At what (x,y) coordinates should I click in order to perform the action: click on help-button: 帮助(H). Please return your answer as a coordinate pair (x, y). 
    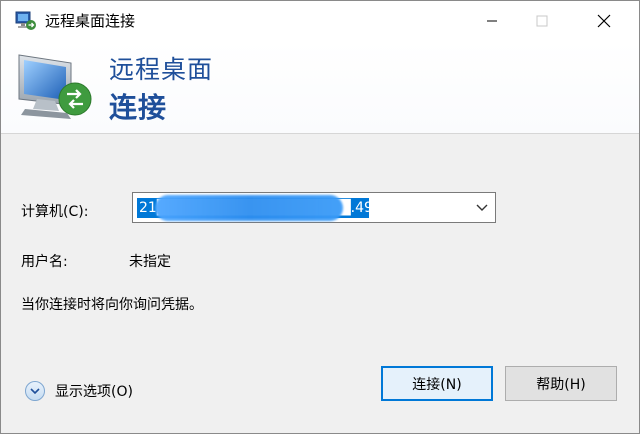
    Looking at the image, I should click on (561, 383).